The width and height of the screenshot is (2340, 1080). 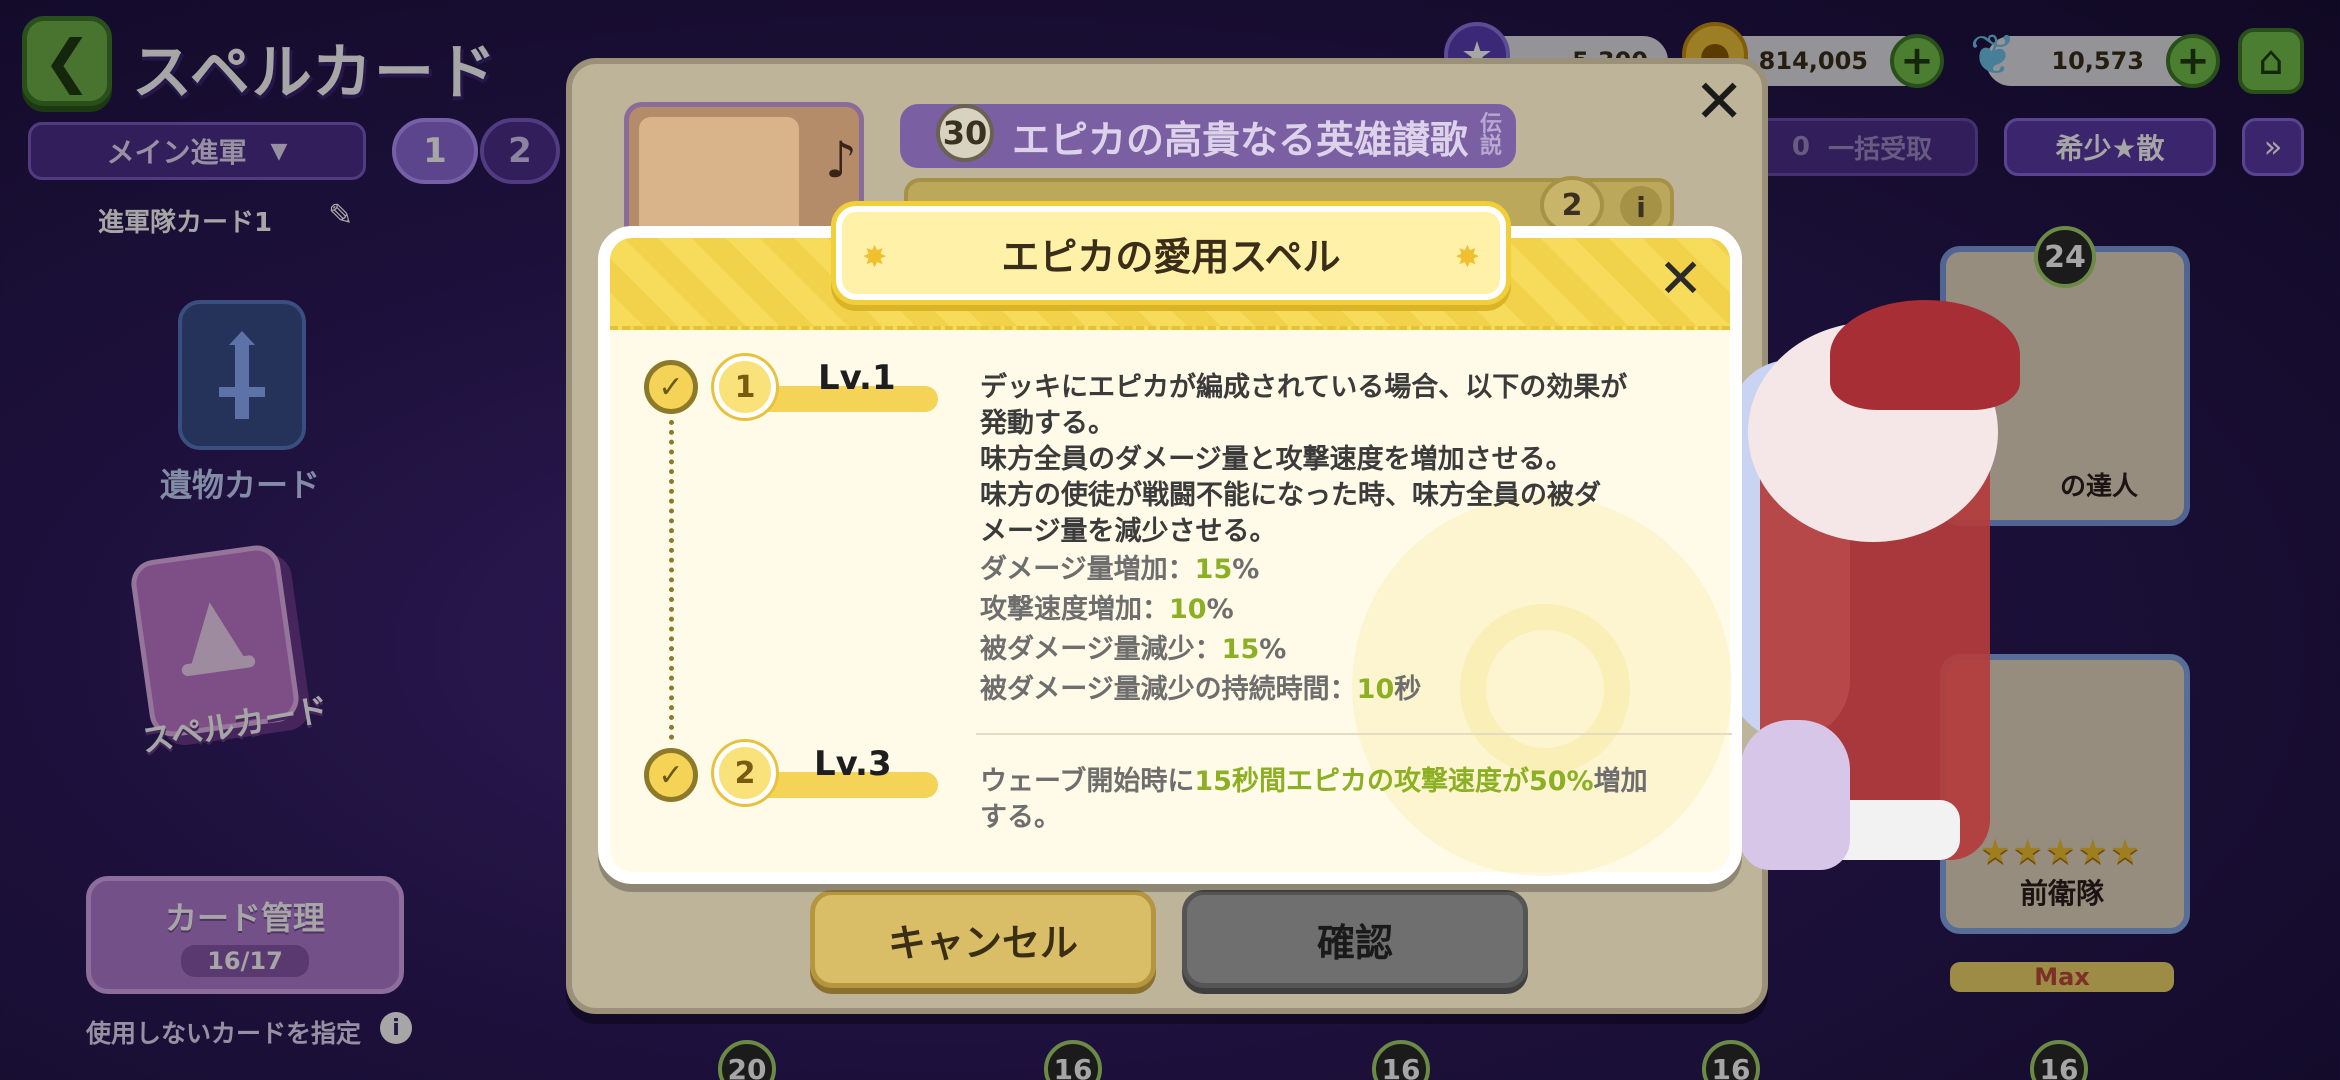 What do you see at coordinates (1101, 649) in the screenshot?
I see `stat-label: 被ダメージ量減少：` at bounding box center [1101, 649].